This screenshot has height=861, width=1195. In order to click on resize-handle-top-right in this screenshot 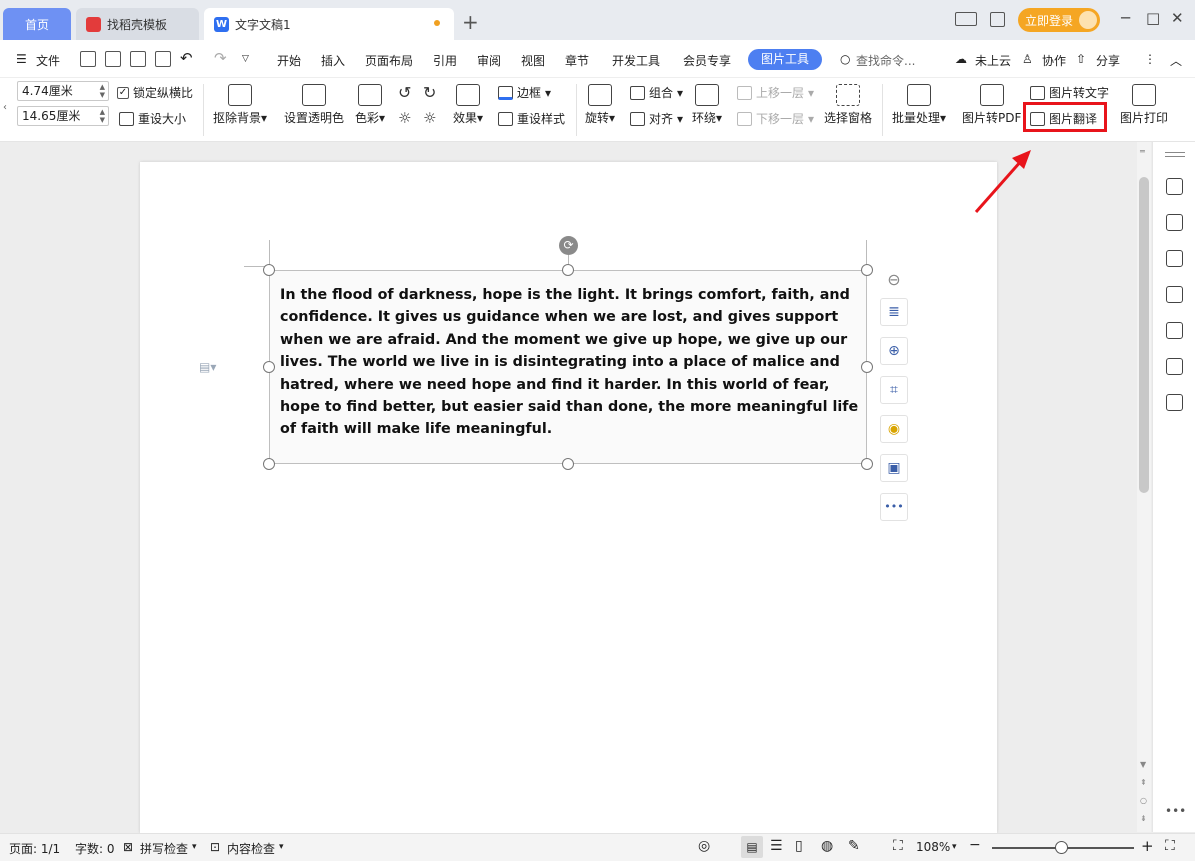, I will do `click(867, 270)`.